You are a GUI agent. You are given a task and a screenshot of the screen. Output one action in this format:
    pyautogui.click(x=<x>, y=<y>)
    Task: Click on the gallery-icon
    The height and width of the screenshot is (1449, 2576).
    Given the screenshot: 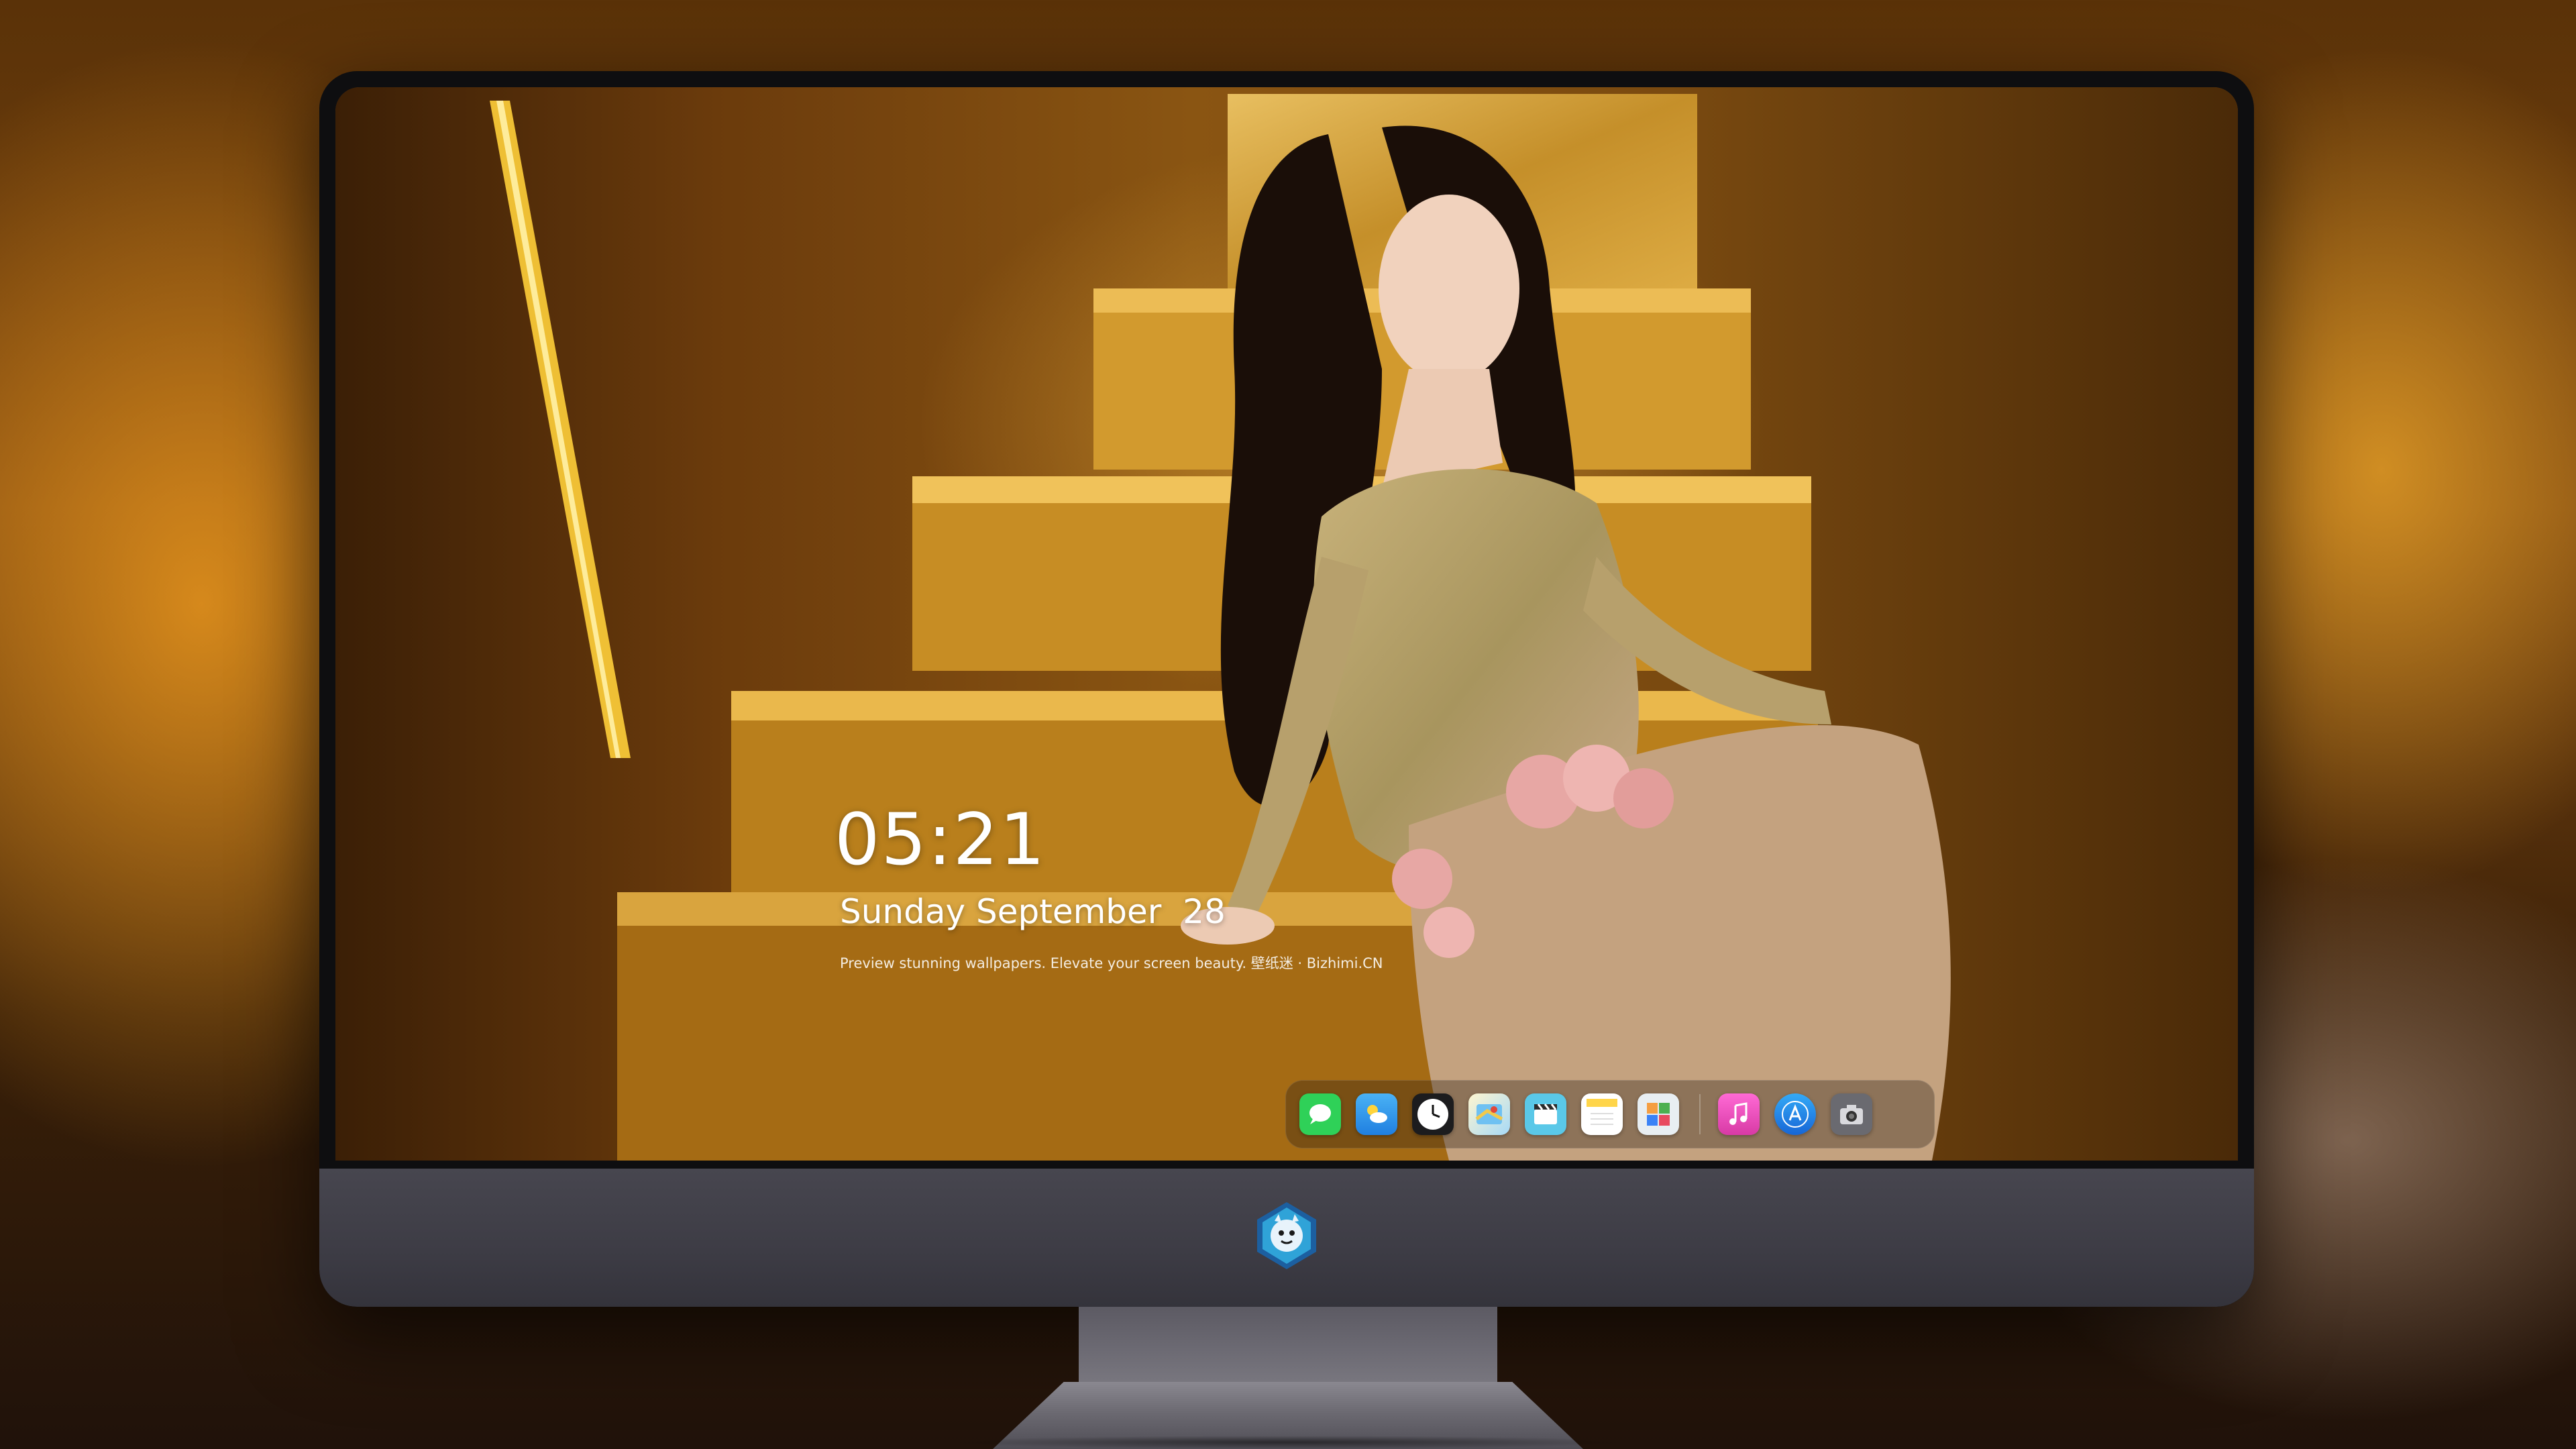 What is the action you would take?
    pyautogui.click(x=1658, y=1114)
    